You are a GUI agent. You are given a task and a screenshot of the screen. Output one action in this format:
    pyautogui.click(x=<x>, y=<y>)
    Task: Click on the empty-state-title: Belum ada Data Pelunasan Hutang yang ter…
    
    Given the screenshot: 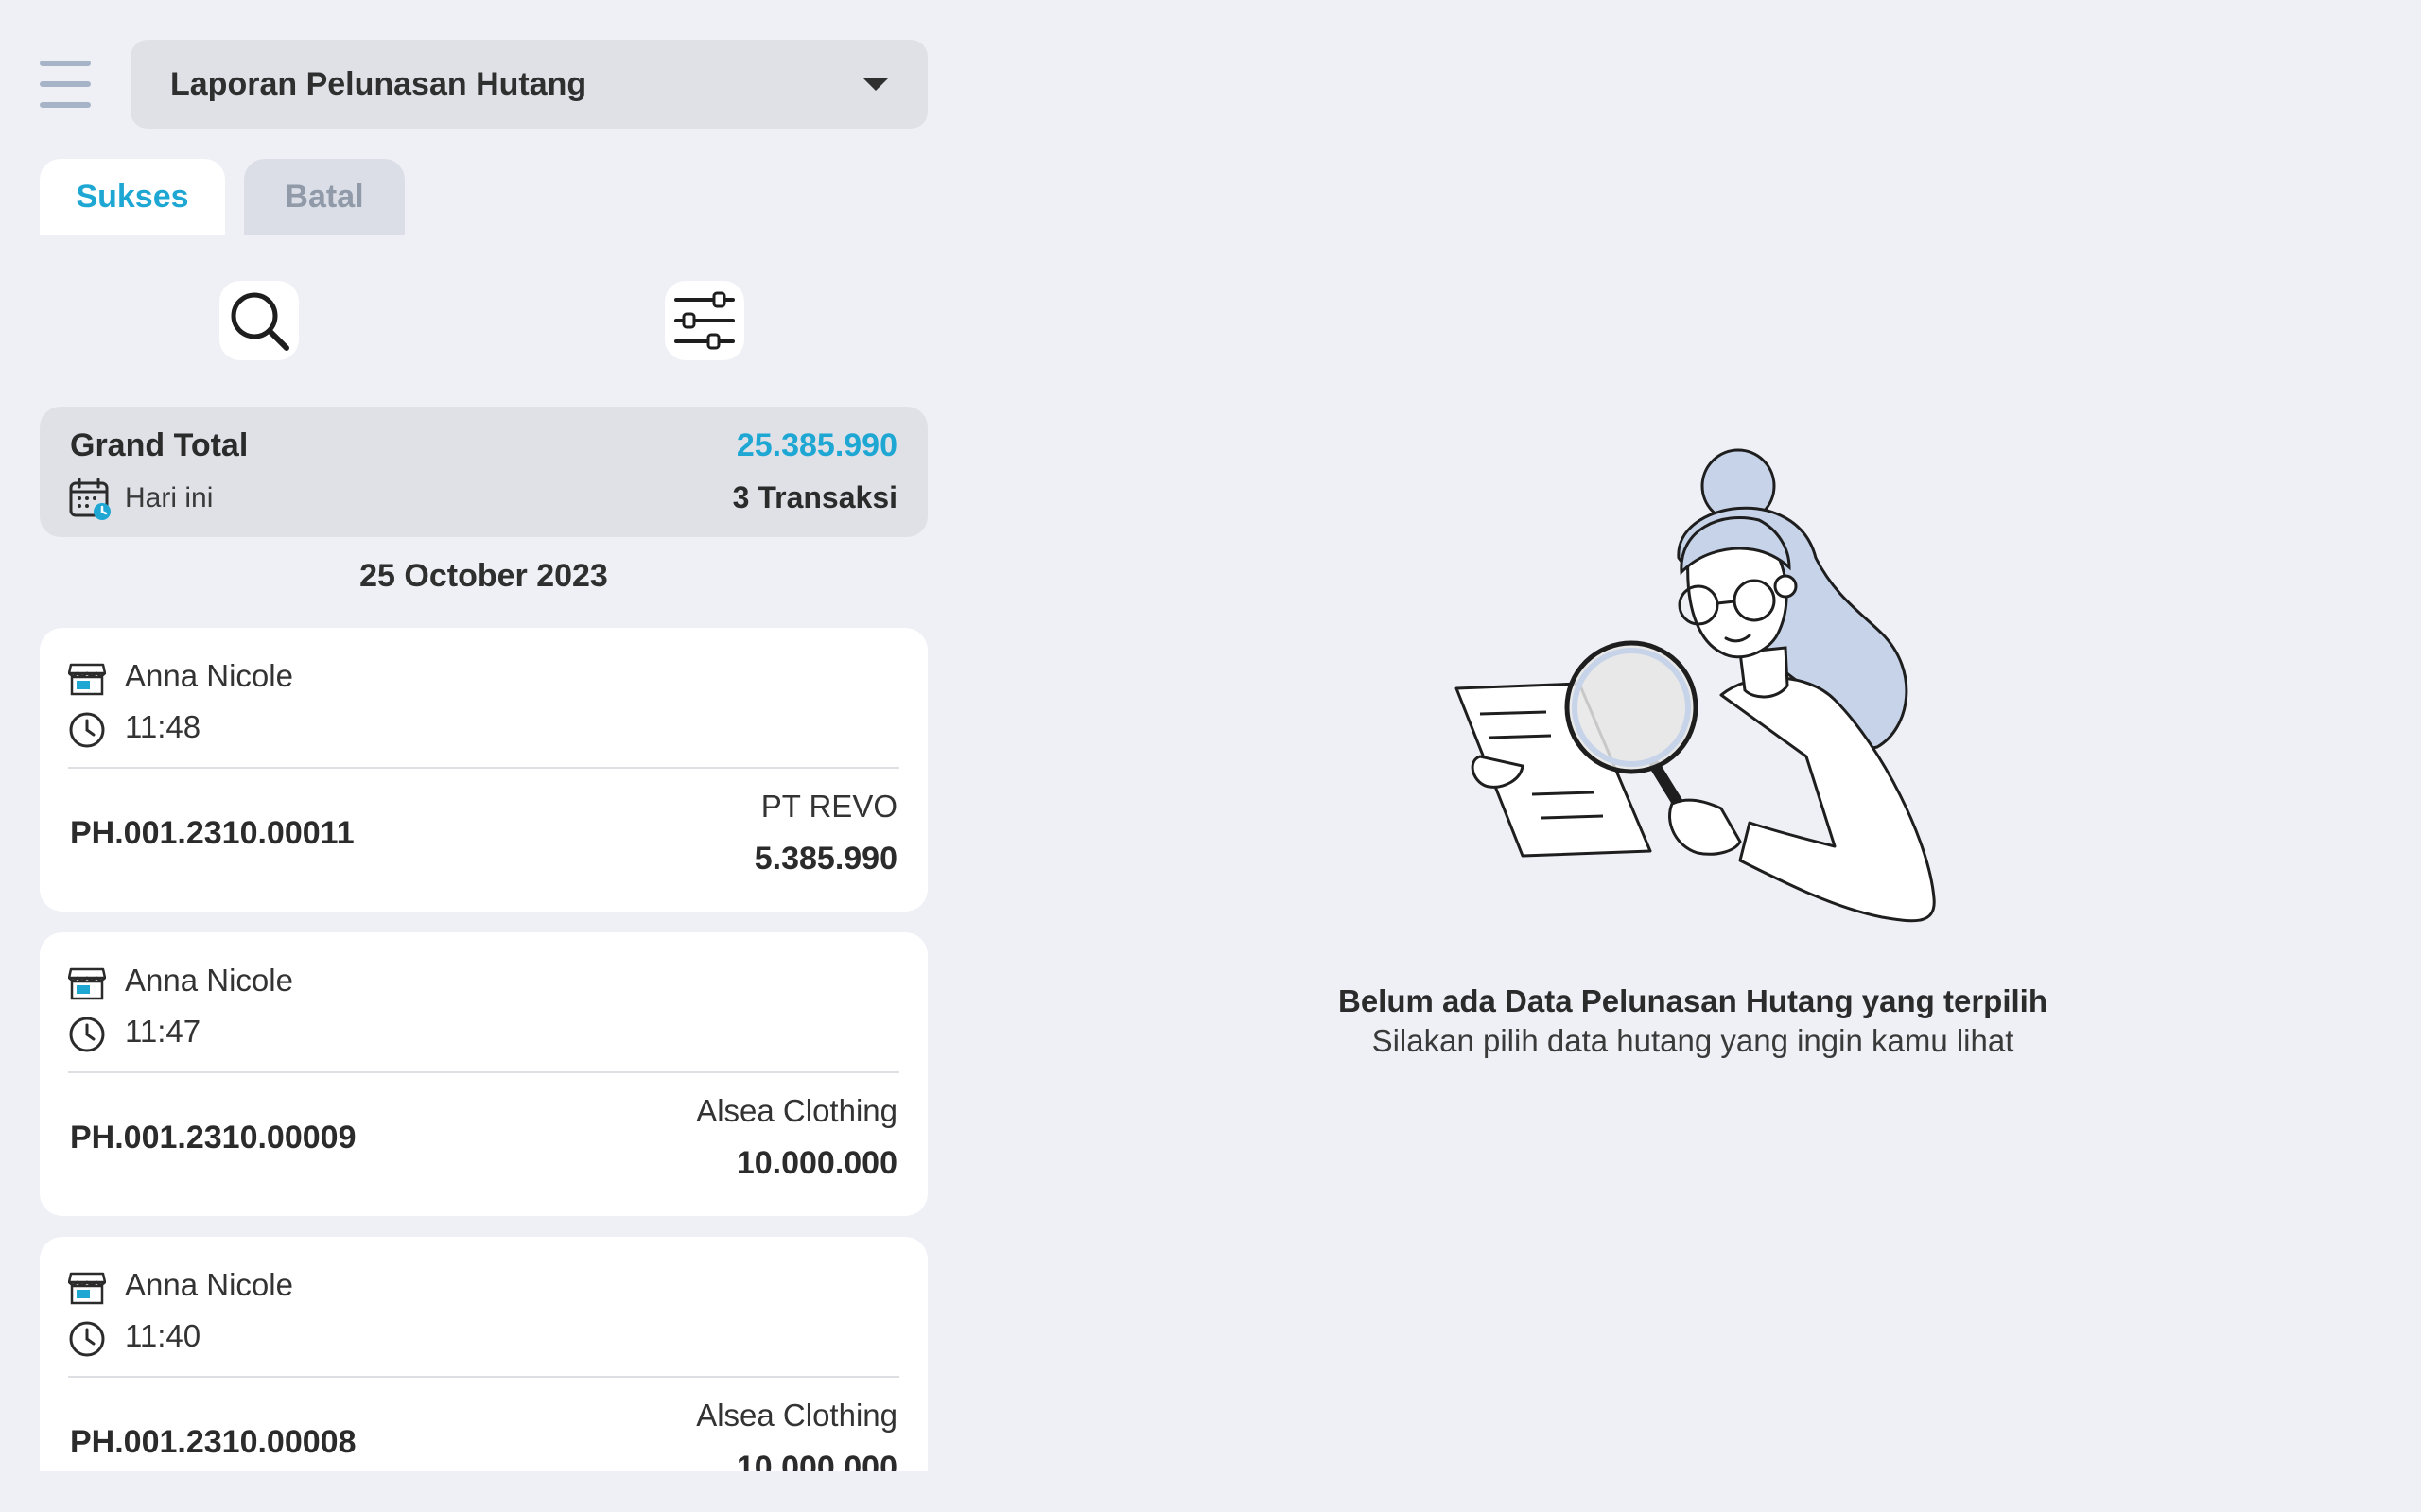 What is the action you would take?
    pyautogui.click(x=1692, y=1000)
    